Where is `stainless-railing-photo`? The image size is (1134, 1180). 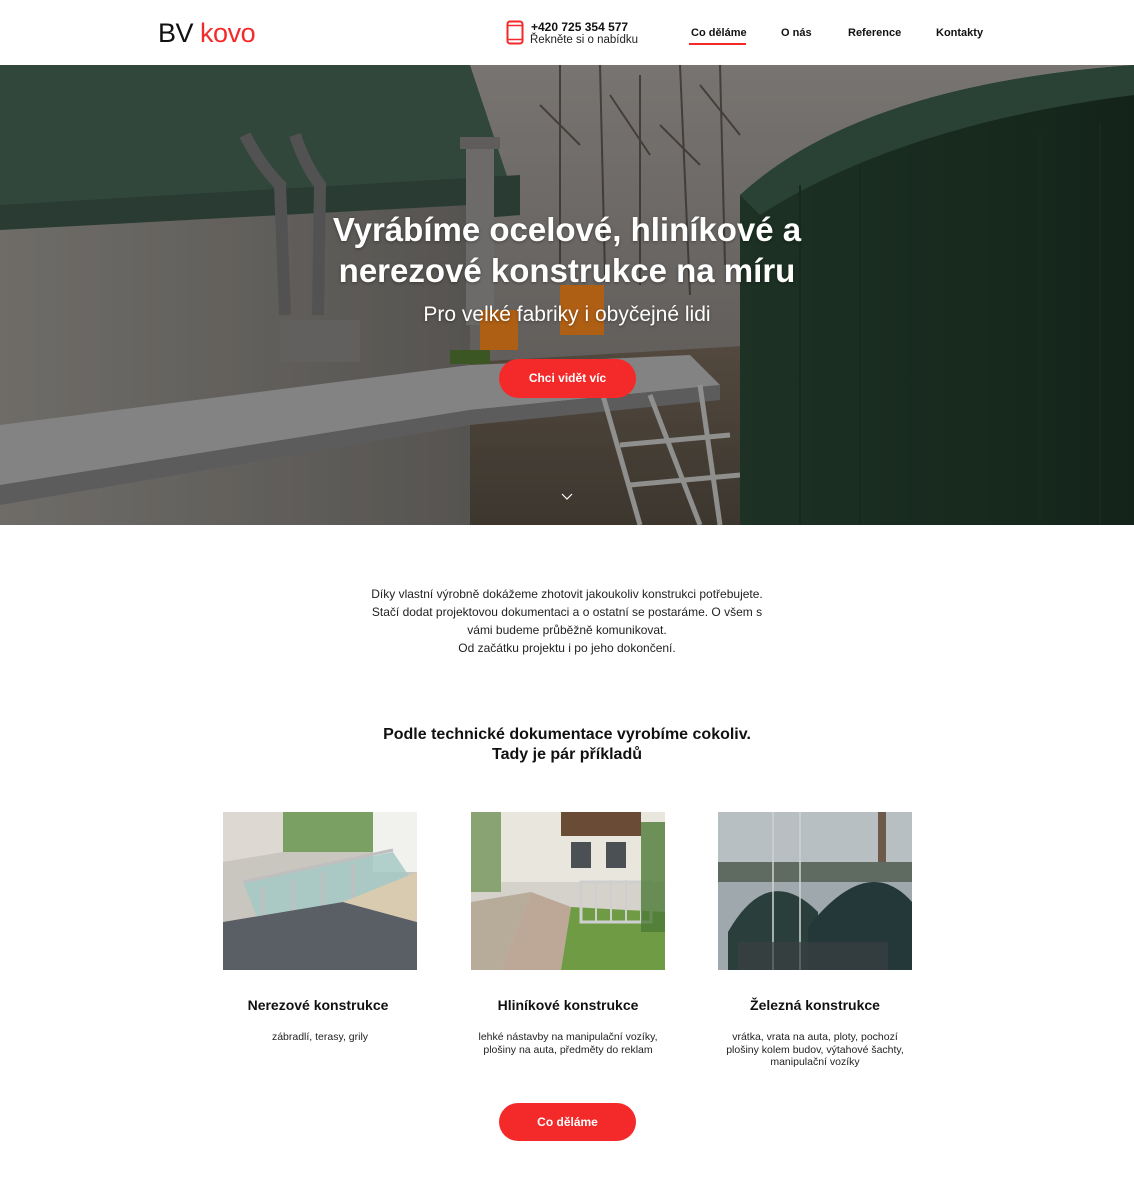
stainless-railing-photo is located at coordinates (320, 891).